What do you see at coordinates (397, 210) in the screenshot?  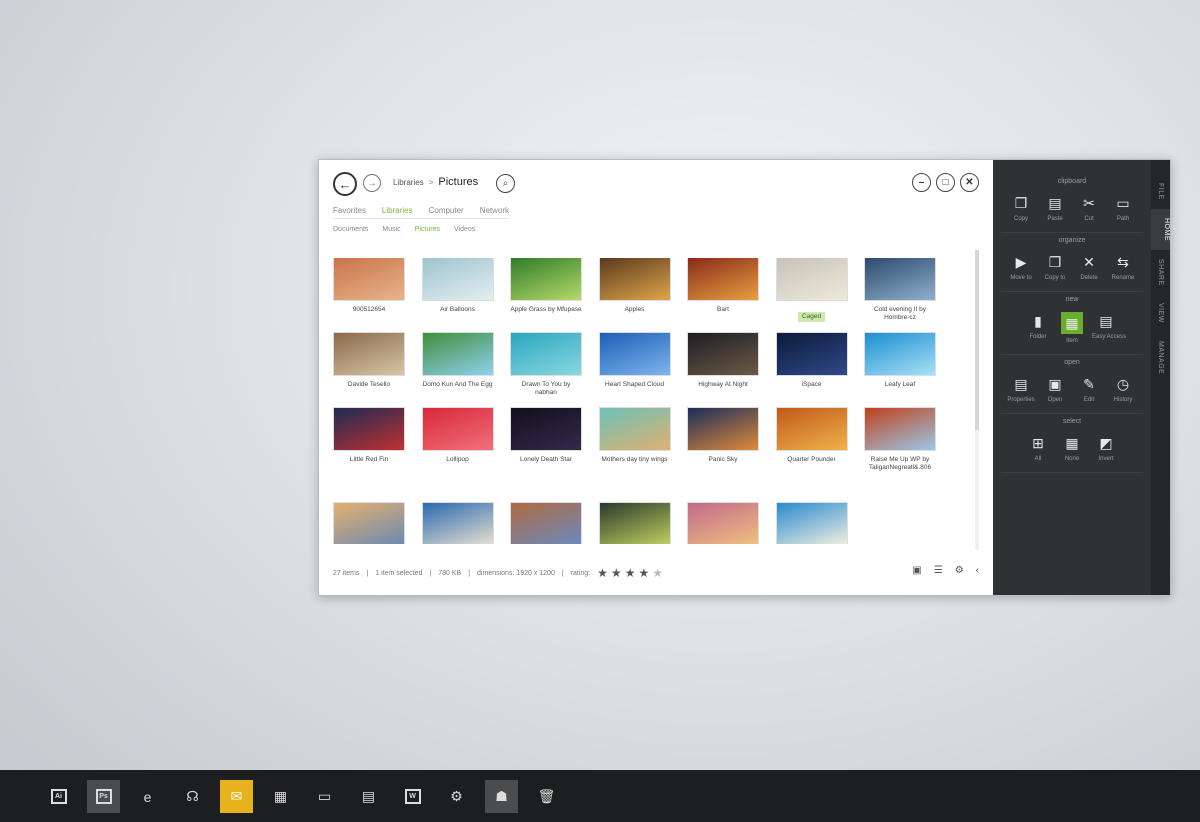 I see `tab-libraries: Libraries` at bounding box center [397, 210].